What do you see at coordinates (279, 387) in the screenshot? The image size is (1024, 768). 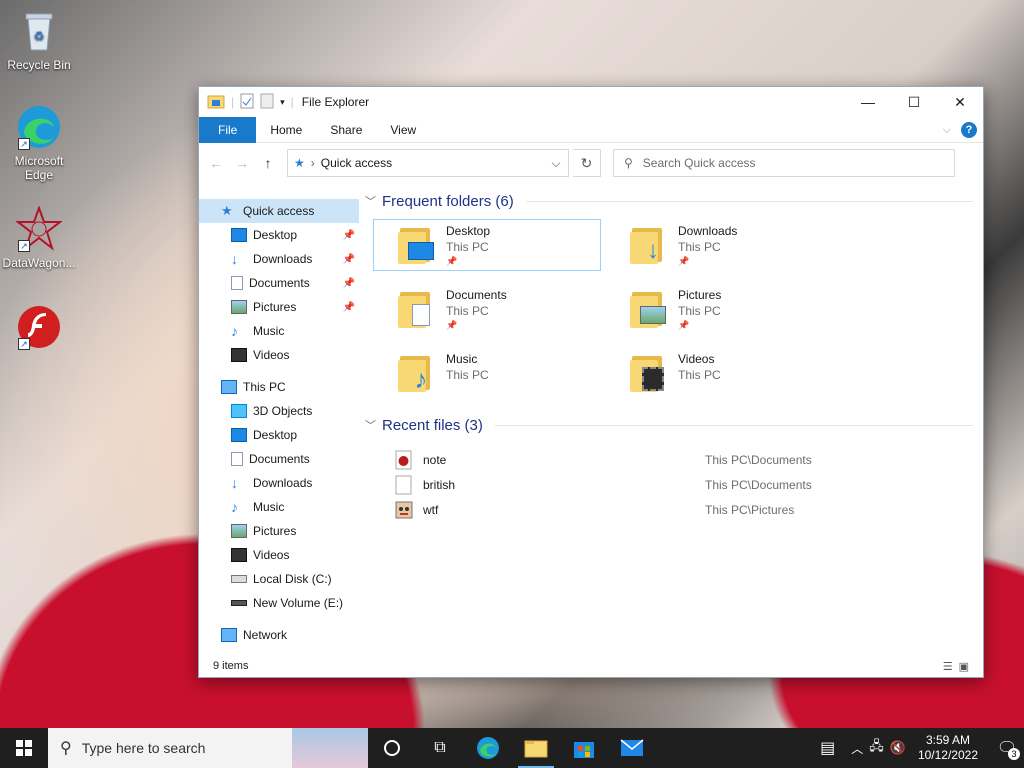 I see `nav-this-pc: This PC` at bounding box center [279, 387].